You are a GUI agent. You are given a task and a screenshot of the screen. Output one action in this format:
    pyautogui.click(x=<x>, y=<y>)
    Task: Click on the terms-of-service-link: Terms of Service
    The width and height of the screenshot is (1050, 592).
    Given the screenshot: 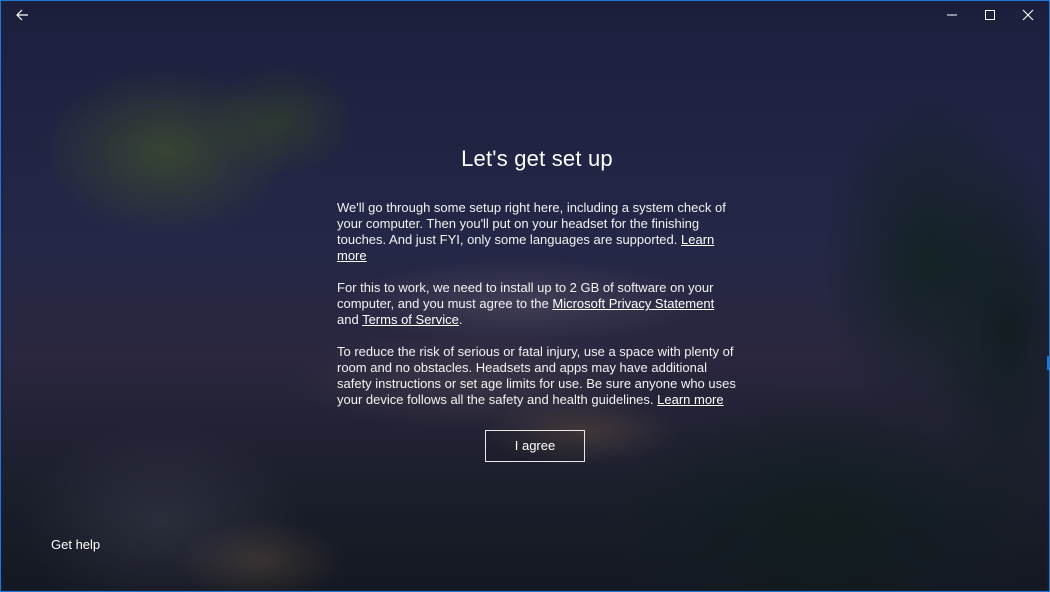 What is the action you would take?
    pyautogui.click(x=410, y=319)
    